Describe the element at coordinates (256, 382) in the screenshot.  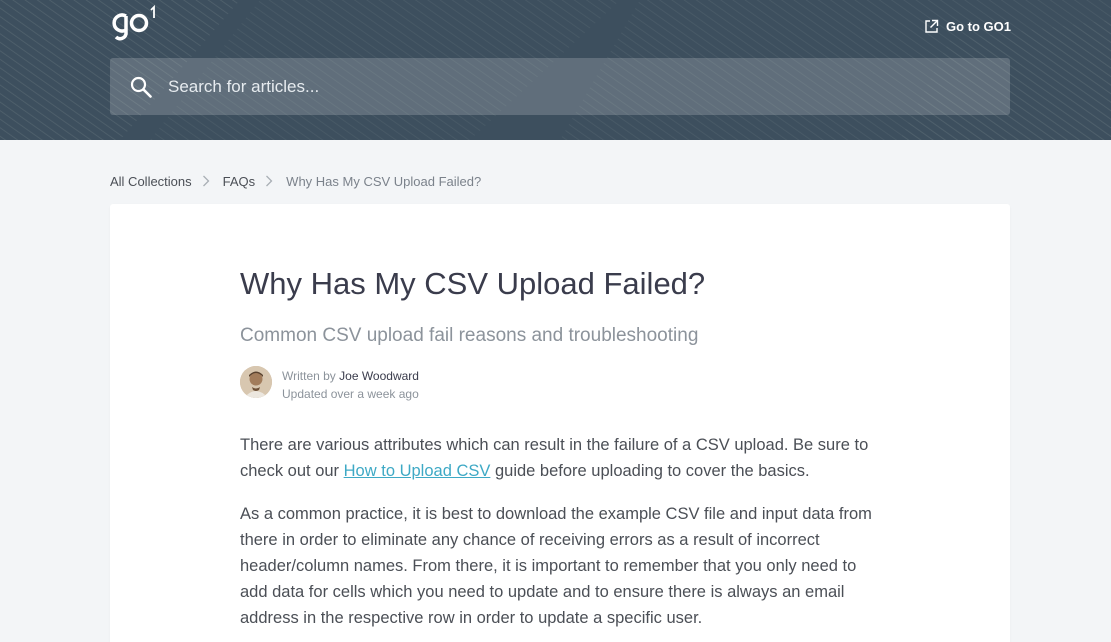
I see `author-avatar` at that location.